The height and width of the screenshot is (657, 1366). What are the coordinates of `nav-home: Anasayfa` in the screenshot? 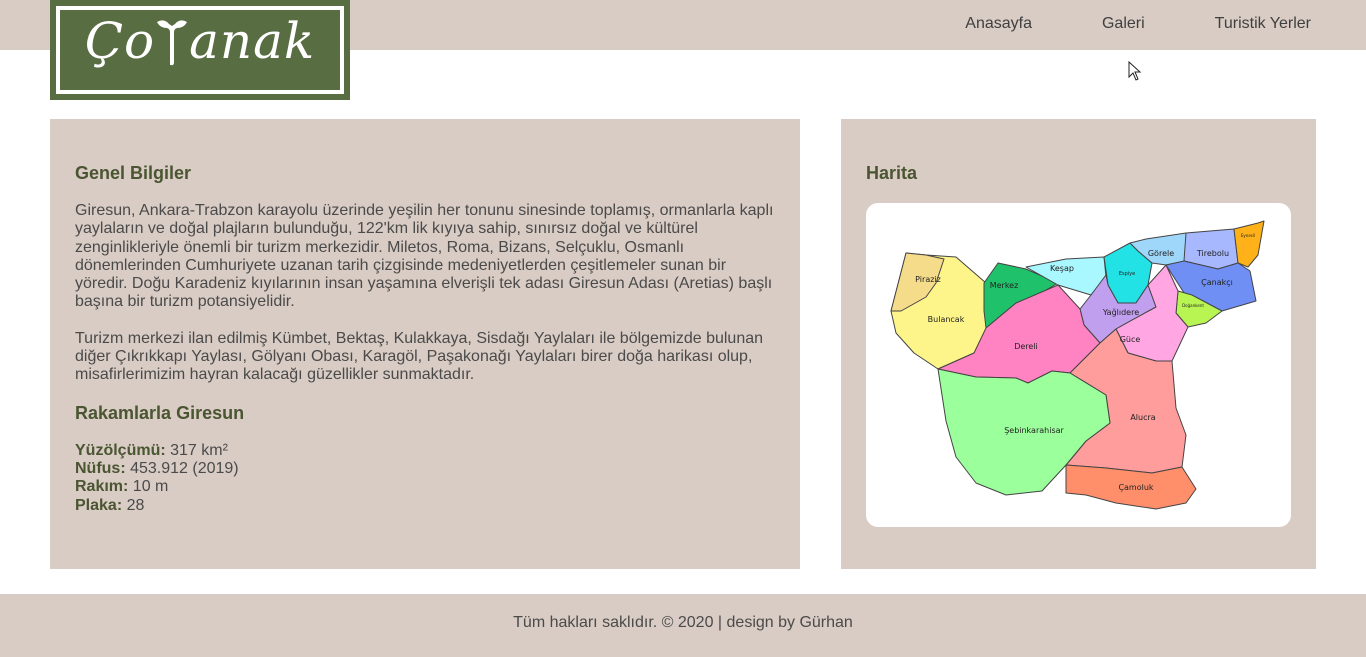 It's located at (998, 24).